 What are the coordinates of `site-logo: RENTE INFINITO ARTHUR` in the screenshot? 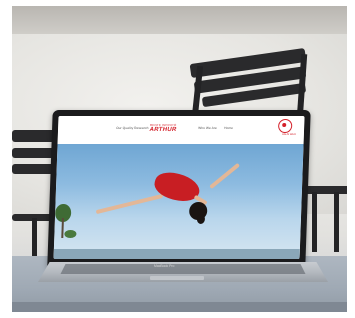 It's located at (163, 128).